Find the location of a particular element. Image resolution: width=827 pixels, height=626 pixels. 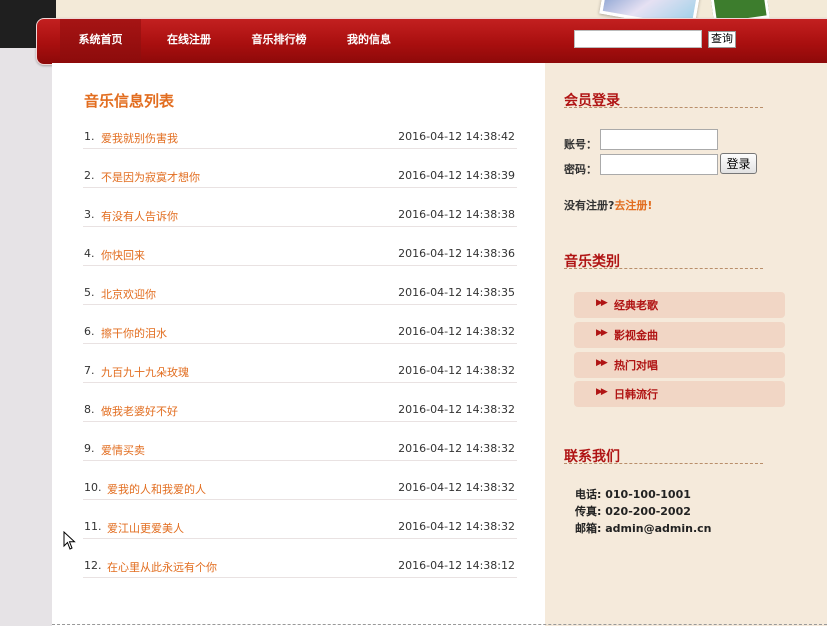

music-item-index: 3. is located at coordinates (89, 214).